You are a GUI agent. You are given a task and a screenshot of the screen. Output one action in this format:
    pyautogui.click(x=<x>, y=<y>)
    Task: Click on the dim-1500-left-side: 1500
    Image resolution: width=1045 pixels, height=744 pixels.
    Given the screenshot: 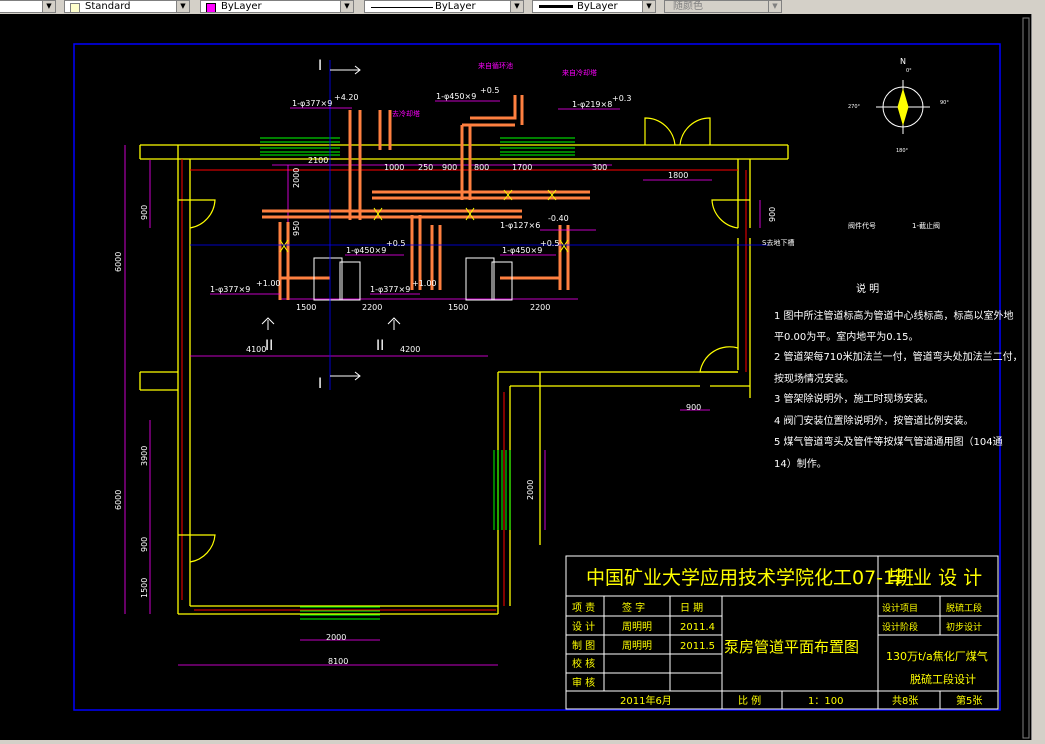 What is the action you would take?
    pyautogui.click(x=144, y=588)
    